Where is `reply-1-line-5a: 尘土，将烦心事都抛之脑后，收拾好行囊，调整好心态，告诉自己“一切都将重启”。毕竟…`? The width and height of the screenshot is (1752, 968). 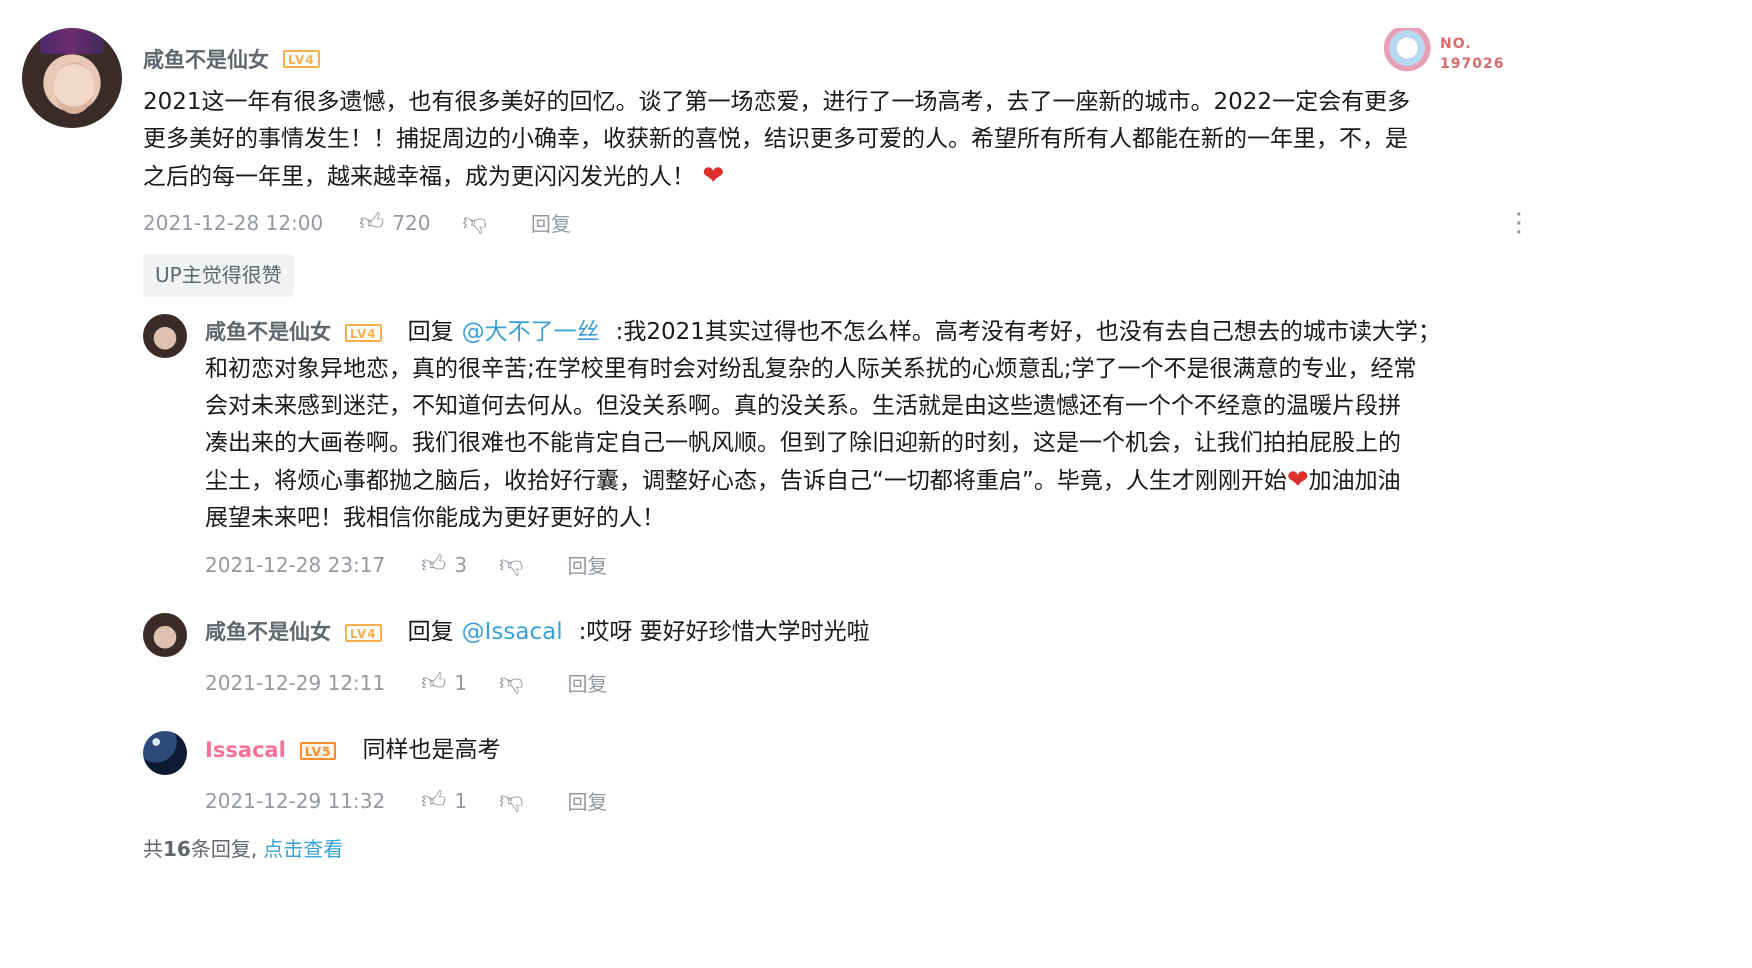
reply-1-line-5a: 尘土，将烦心事都抛之脑后，收拾好行囊，调整好心态，告诉自己“一切都将重启”。毕竟… is located at coordinates (746, 481).